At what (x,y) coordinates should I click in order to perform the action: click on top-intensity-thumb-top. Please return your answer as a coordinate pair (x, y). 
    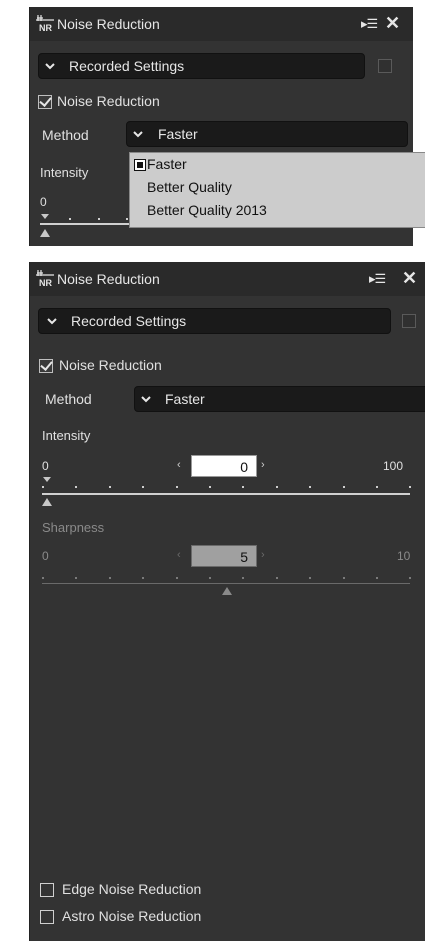
    Looking at the image, I should click on (45, 216).